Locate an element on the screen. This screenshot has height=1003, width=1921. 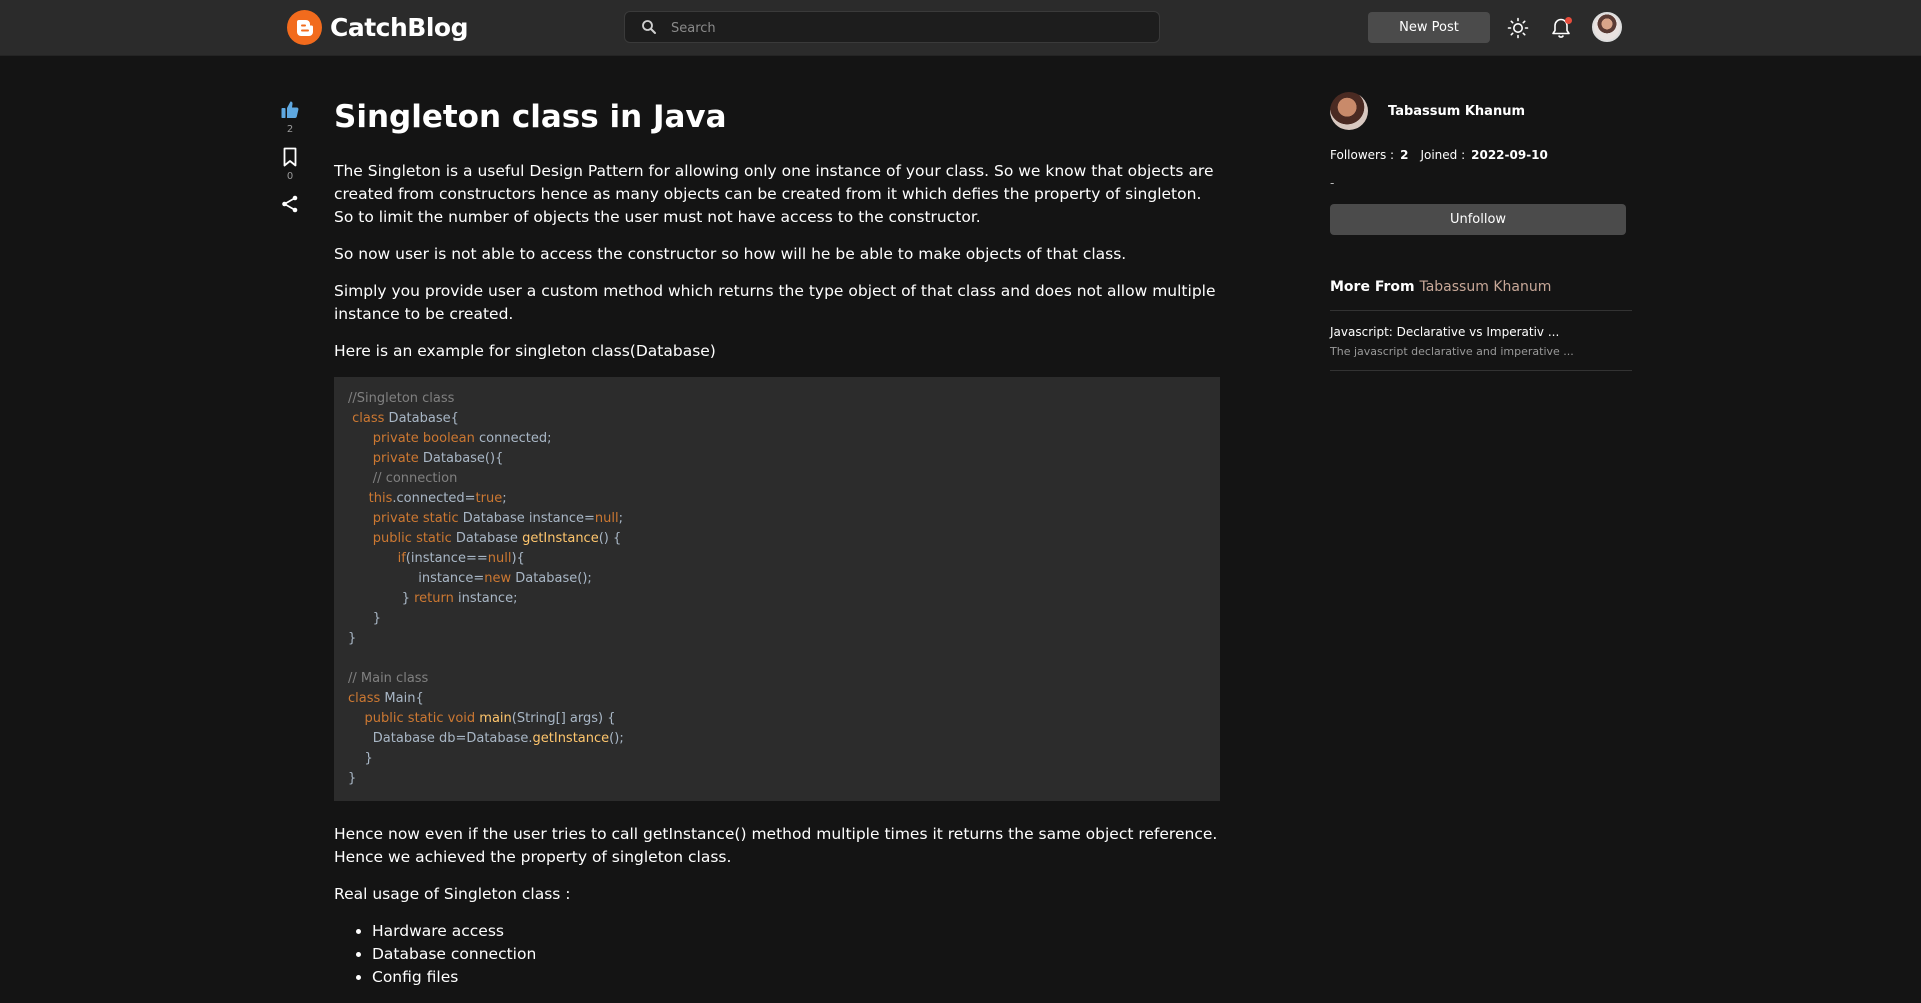
list-item: Database connection is located at coordinates (797, 954).